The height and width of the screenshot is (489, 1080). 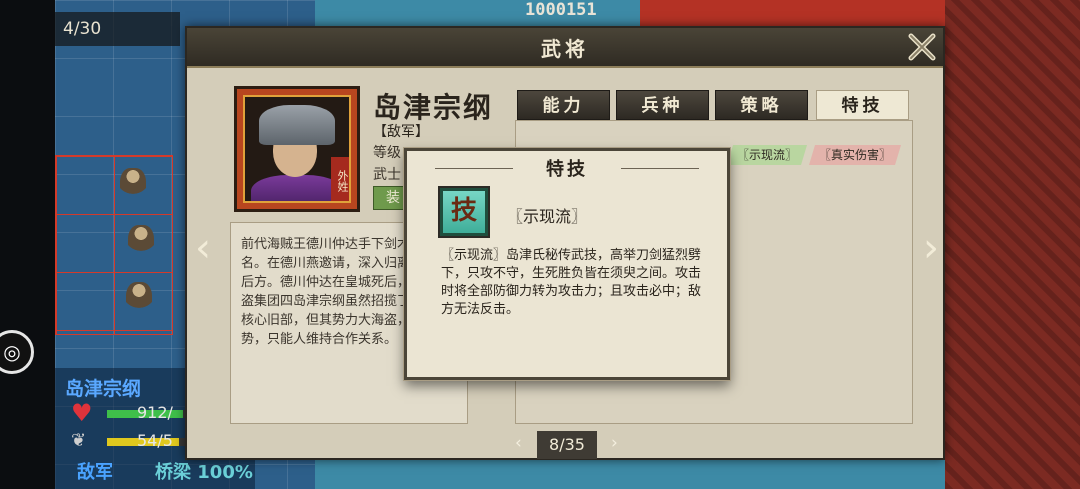 What do you see at coordinates (922, 47) in the screenshot?
I see `close-icon` at bounding box center [922, 47].